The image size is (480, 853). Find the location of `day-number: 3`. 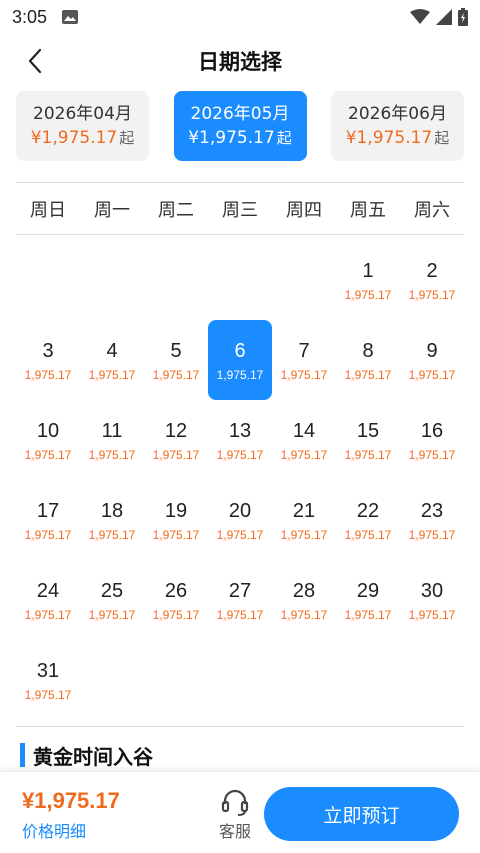

day-number: 3 is located at coordinates (48, 351).